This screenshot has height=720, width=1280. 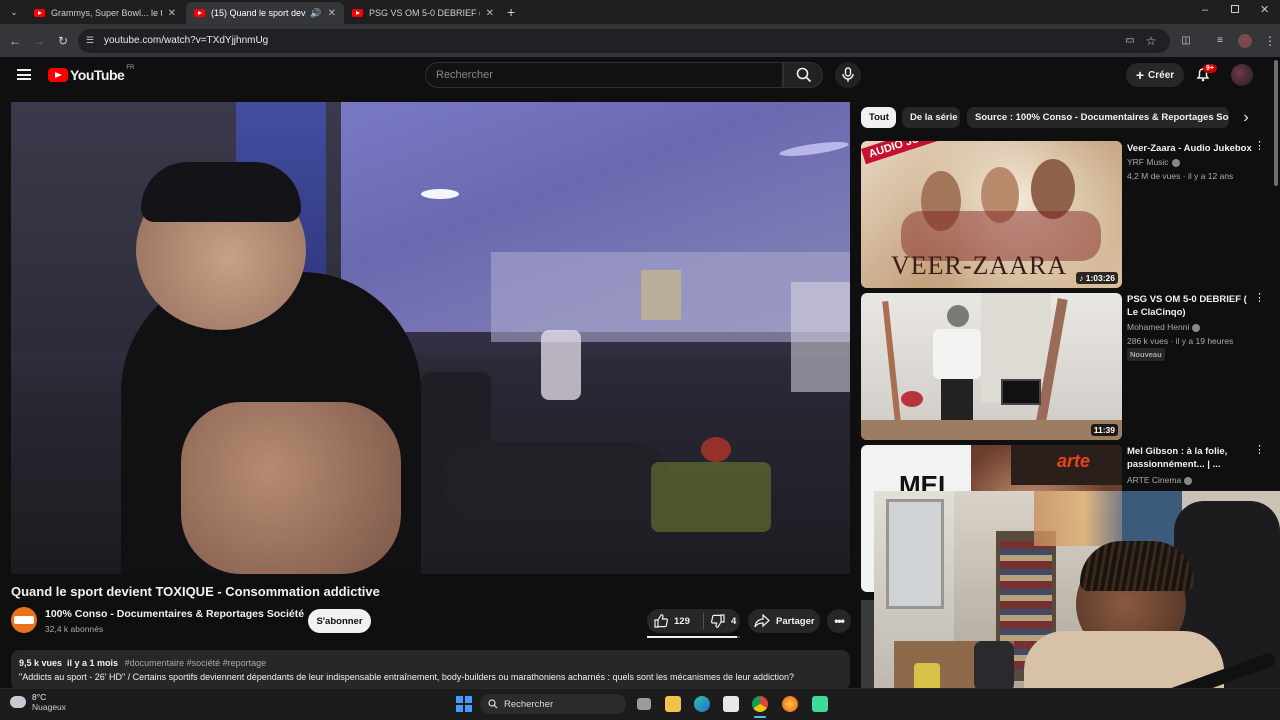 I want to click on music-note-icon: ♪, so click(x=1082, y=278).